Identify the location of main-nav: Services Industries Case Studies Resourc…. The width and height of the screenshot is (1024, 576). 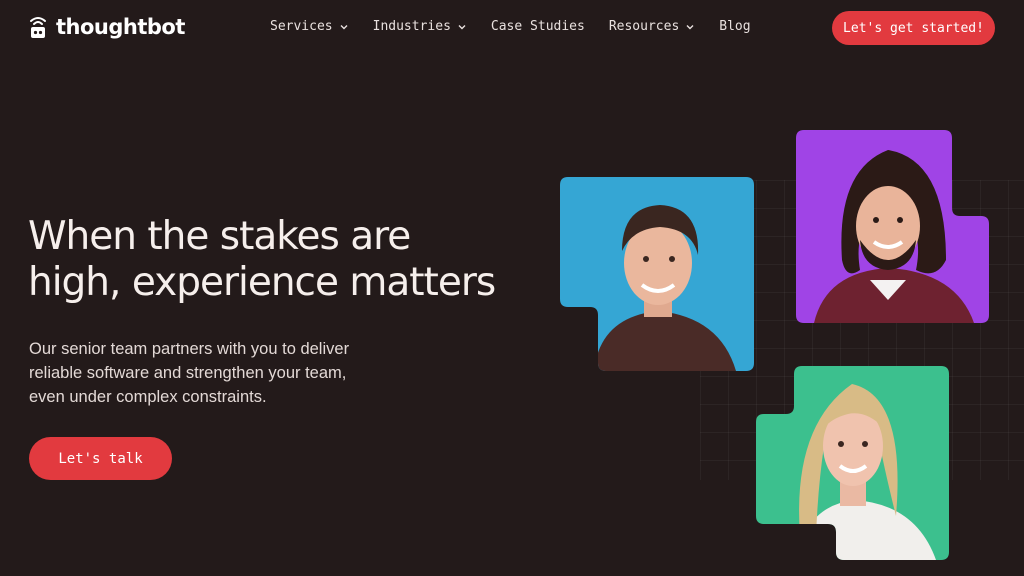
(510, 26).